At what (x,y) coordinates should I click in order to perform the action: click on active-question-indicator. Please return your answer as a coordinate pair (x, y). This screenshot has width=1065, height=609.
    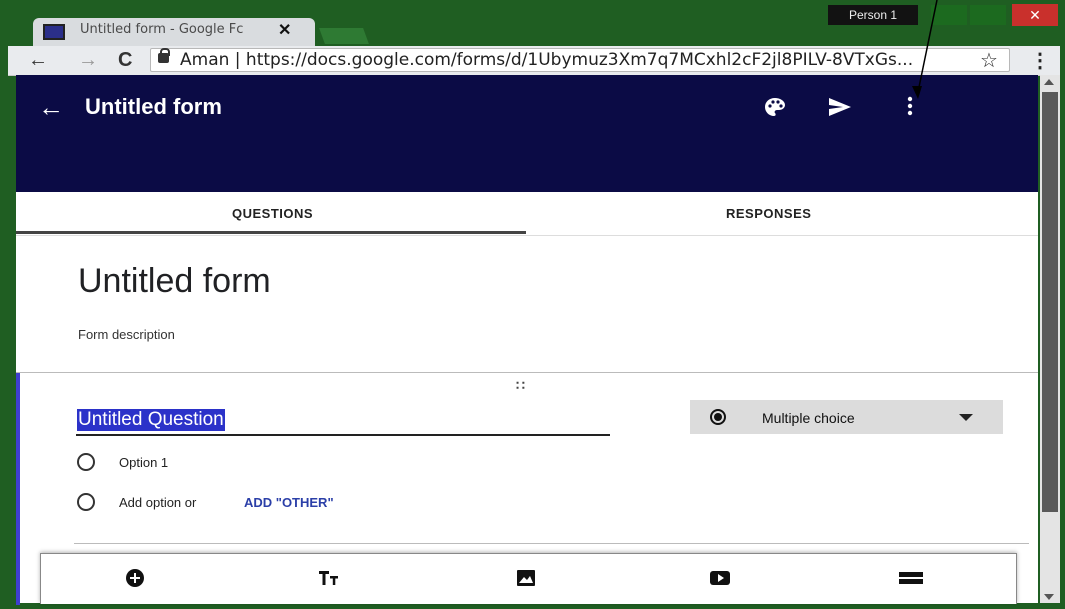
    Looking at the image, I should click on (18, 489).